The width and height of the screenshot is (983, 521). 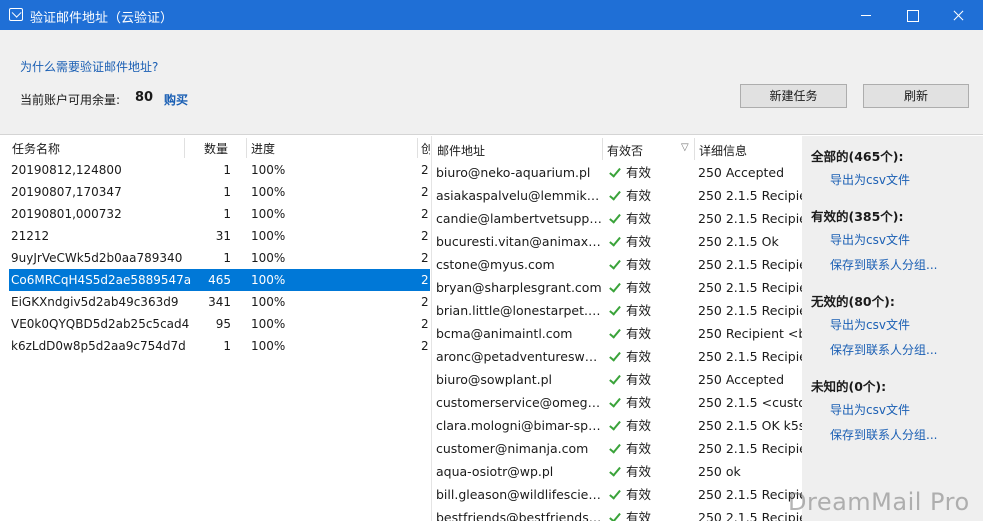 I want to click on column-header-detail: 详细信息, so click(x=723, y=150).